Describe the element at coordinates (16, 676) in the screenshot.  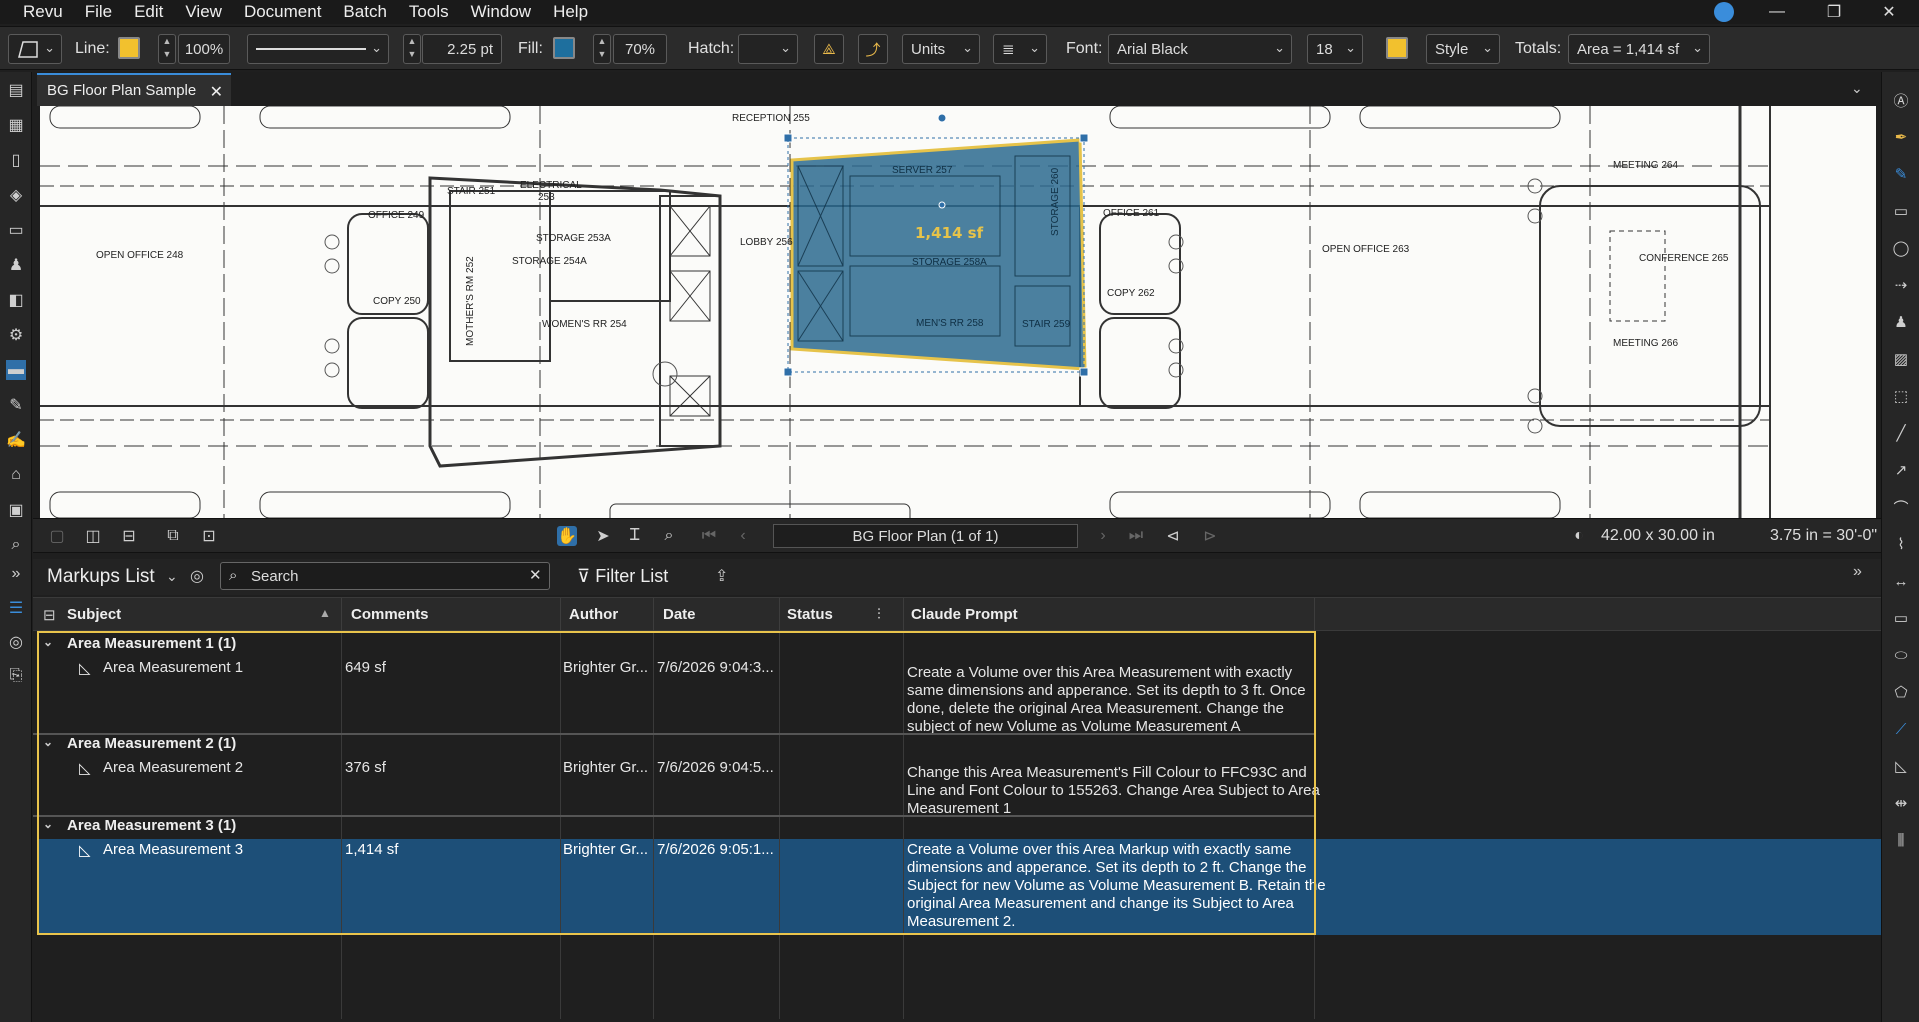
I see `links-icon: ⎘` at that location.